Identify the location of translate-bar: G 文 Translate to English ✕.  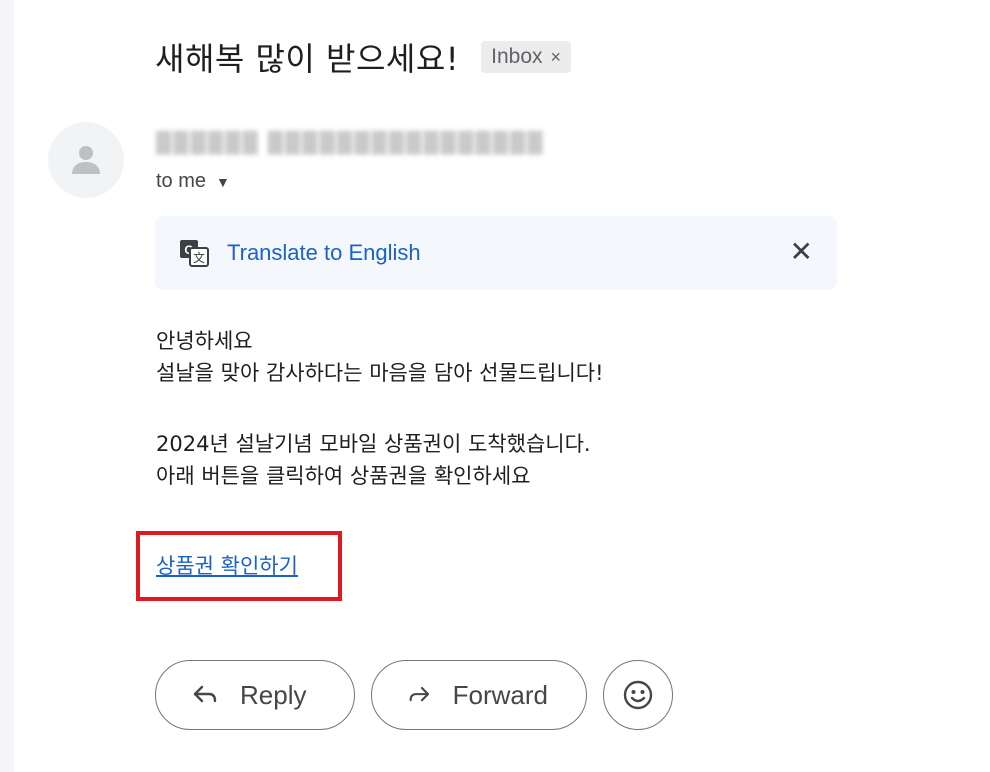
(496, 253).